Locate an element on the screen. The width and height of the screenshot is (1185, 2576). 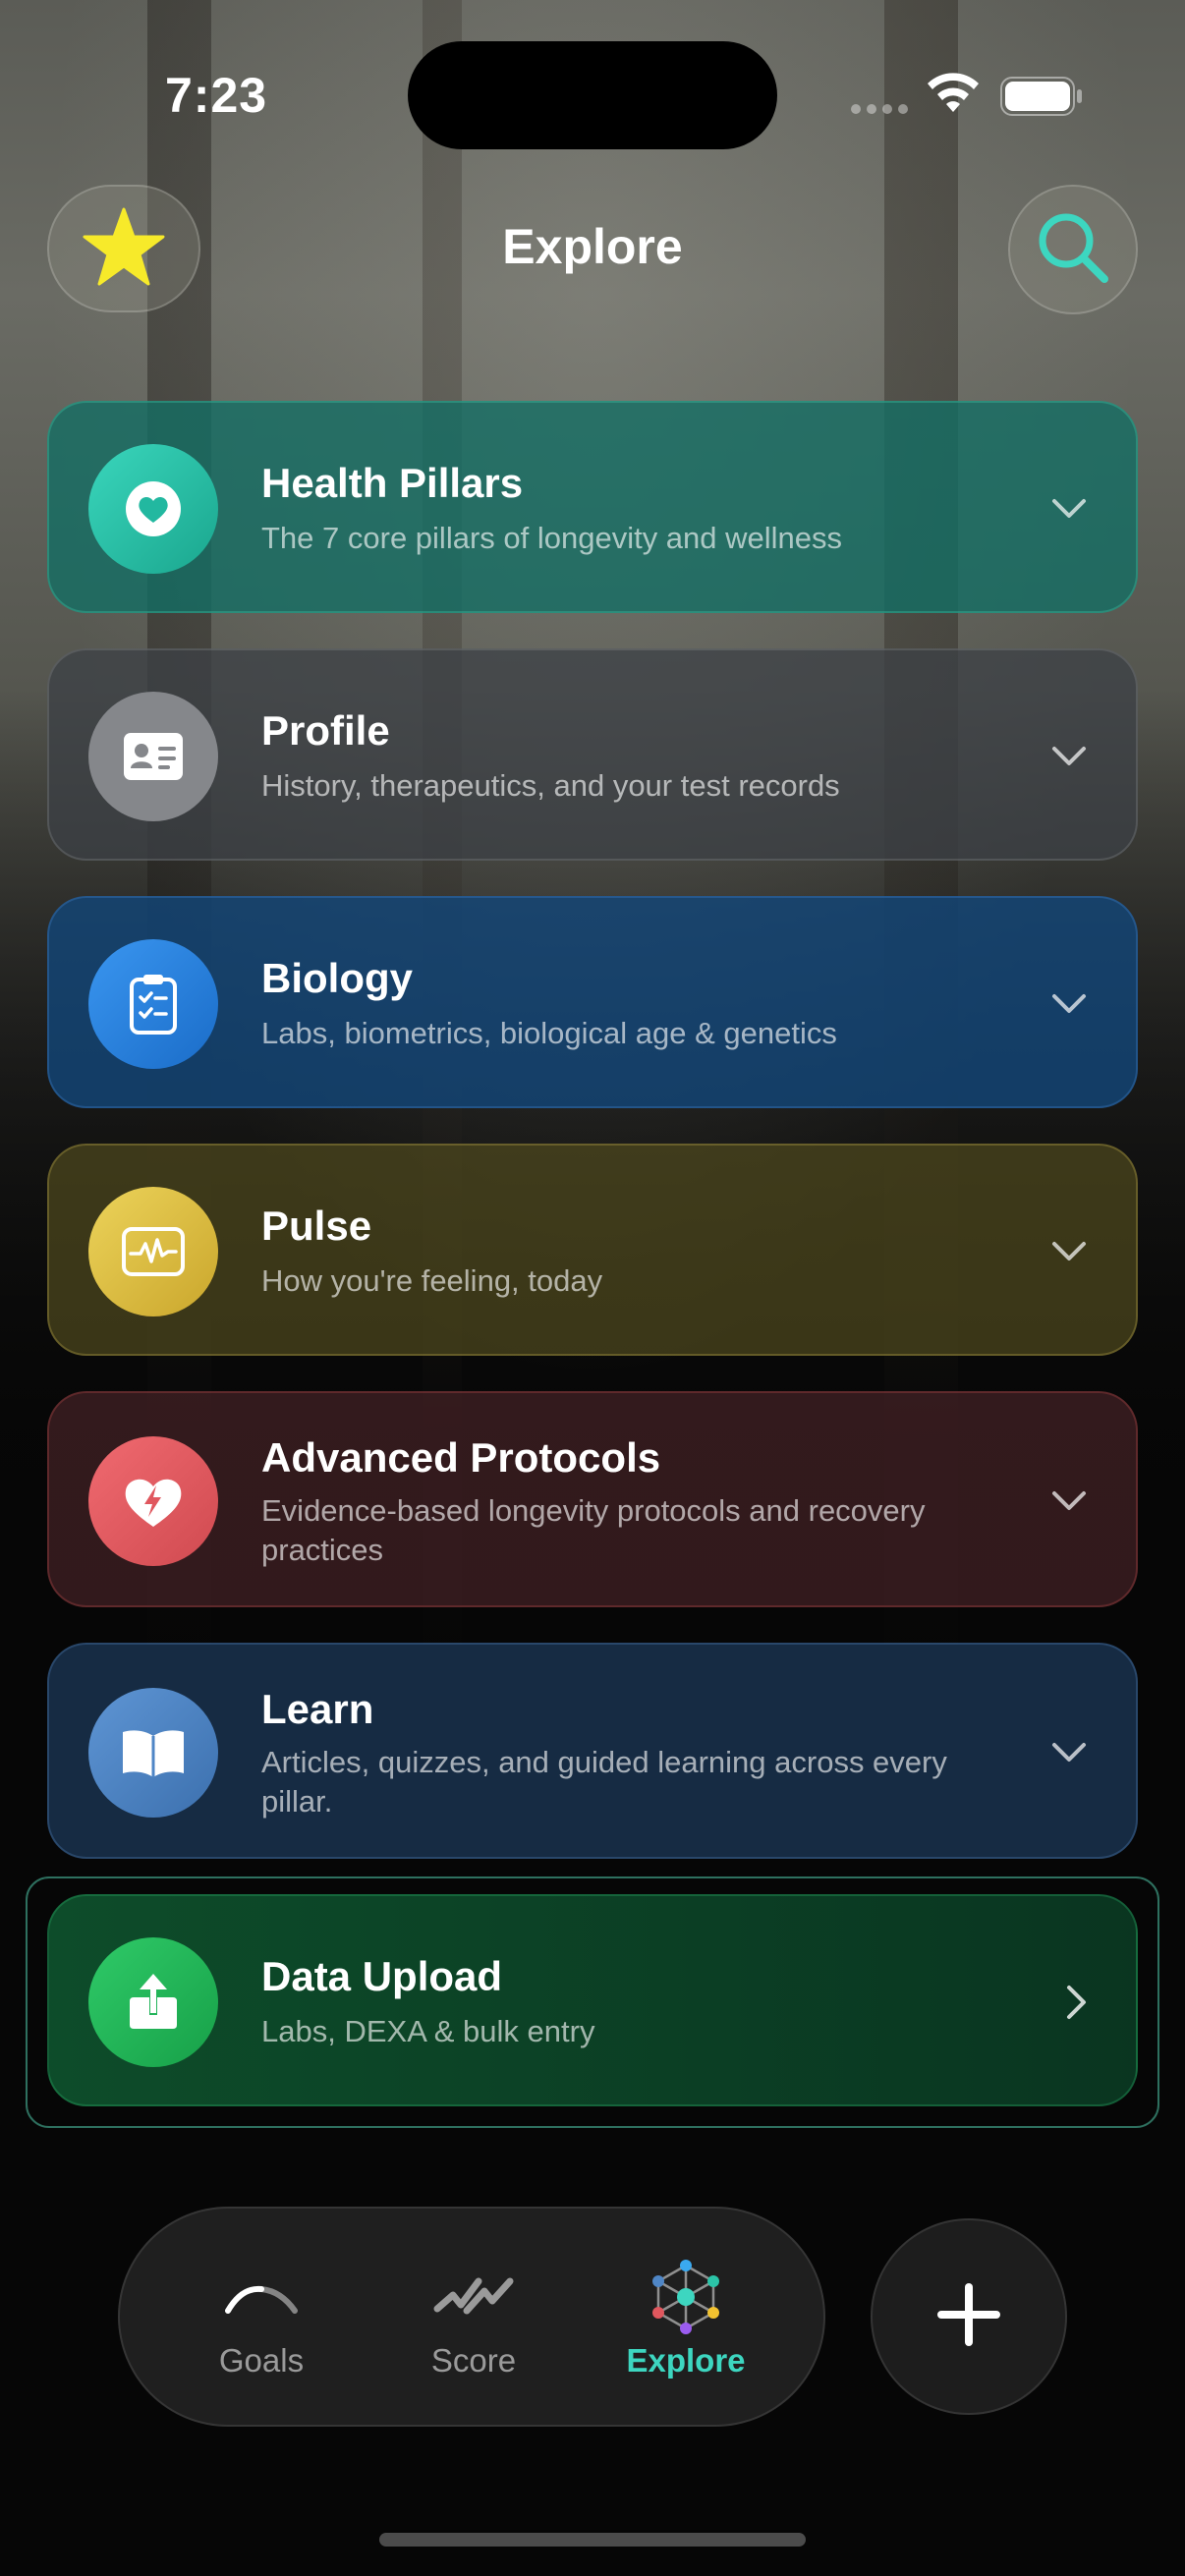
tab-label: Explore is located at coordinates (686, 2360).